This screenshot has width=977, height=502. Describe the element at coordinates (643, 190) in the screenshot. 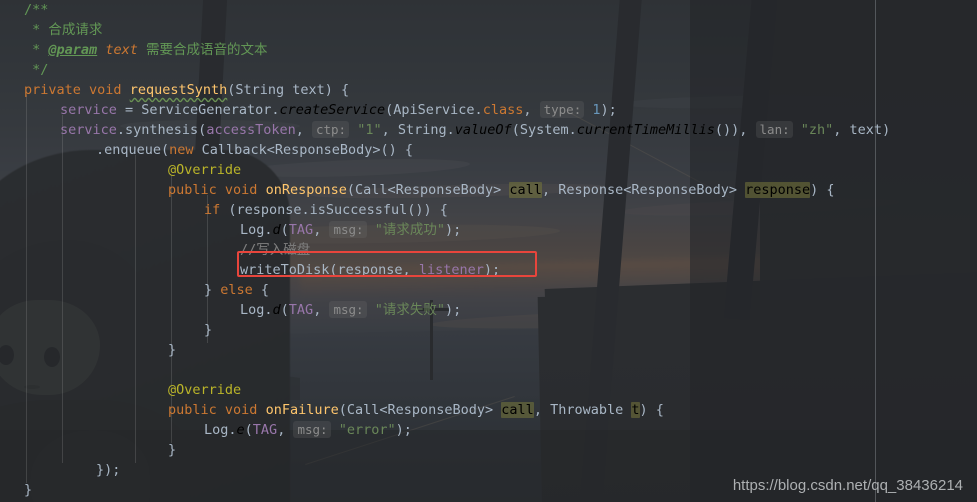

I see `code-token-txt: , Response<ResponseBody>` at that location.